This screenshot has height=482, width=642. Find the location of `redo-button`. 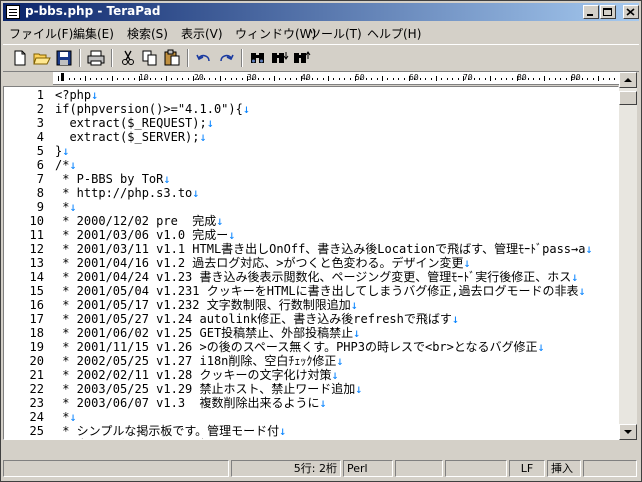

redo-button is located at coordinates (226, 58).